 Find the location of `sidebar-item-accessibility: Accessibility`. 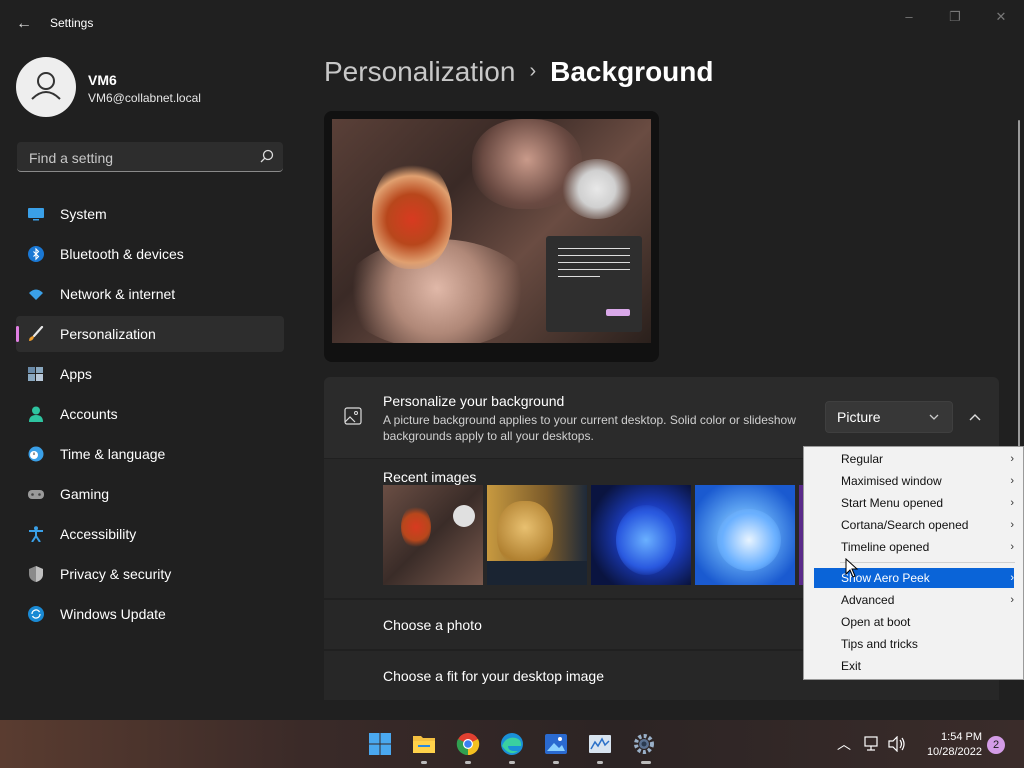

sidebar-item-accessibility: Accessibility is located at coordinates (150, 534).